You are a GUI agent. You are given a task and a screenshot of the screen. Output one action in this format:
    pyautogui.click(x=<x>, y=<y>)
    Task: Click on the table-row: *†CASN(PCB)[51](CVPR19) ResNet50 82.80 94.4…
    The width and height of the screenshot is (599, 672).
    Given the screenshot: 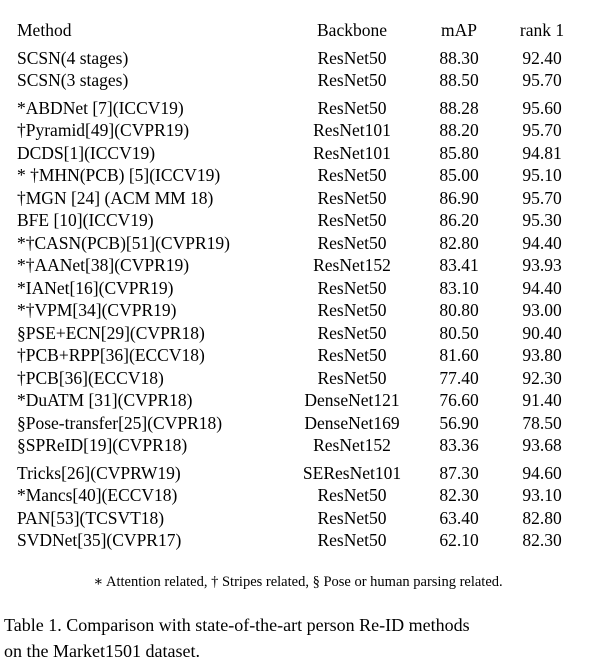 What is the action you would take?
    pyautogui.click(x=298, y=244)
    